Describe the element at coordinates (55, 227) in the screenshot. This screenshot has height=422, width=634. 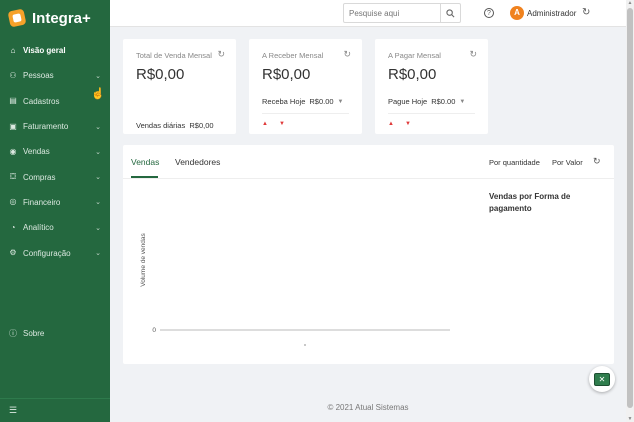
I see `sidebar-item-analitico: ◔ Analítico ⌄` at that location.